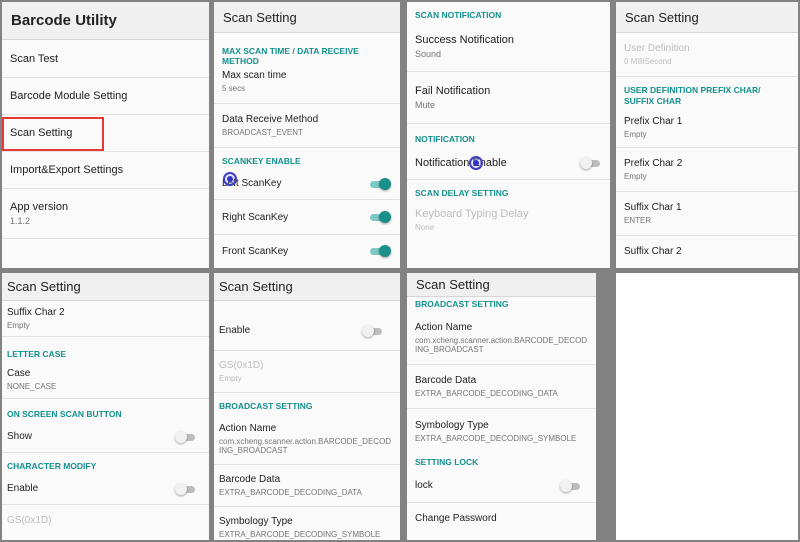  What do you see at coordinates (20, 436) in the screenshot?
I see `pref-title: Show` at bounding box center [20, 436].